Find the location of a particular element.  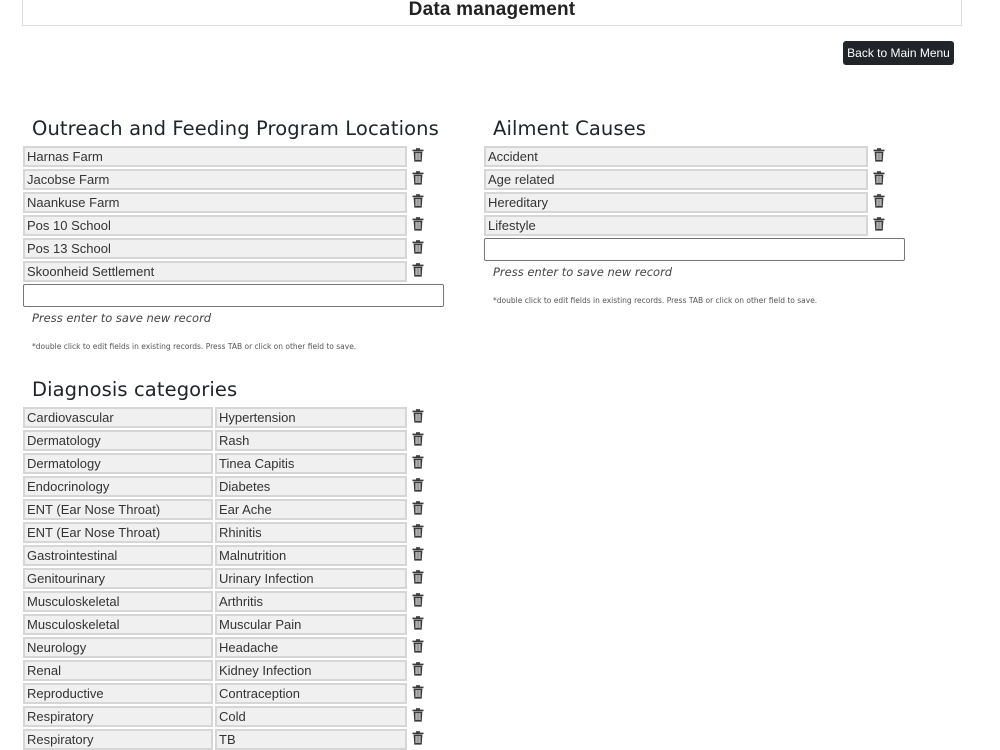

diagnosis-field: Hypertension is located at coordinates (311, 417).